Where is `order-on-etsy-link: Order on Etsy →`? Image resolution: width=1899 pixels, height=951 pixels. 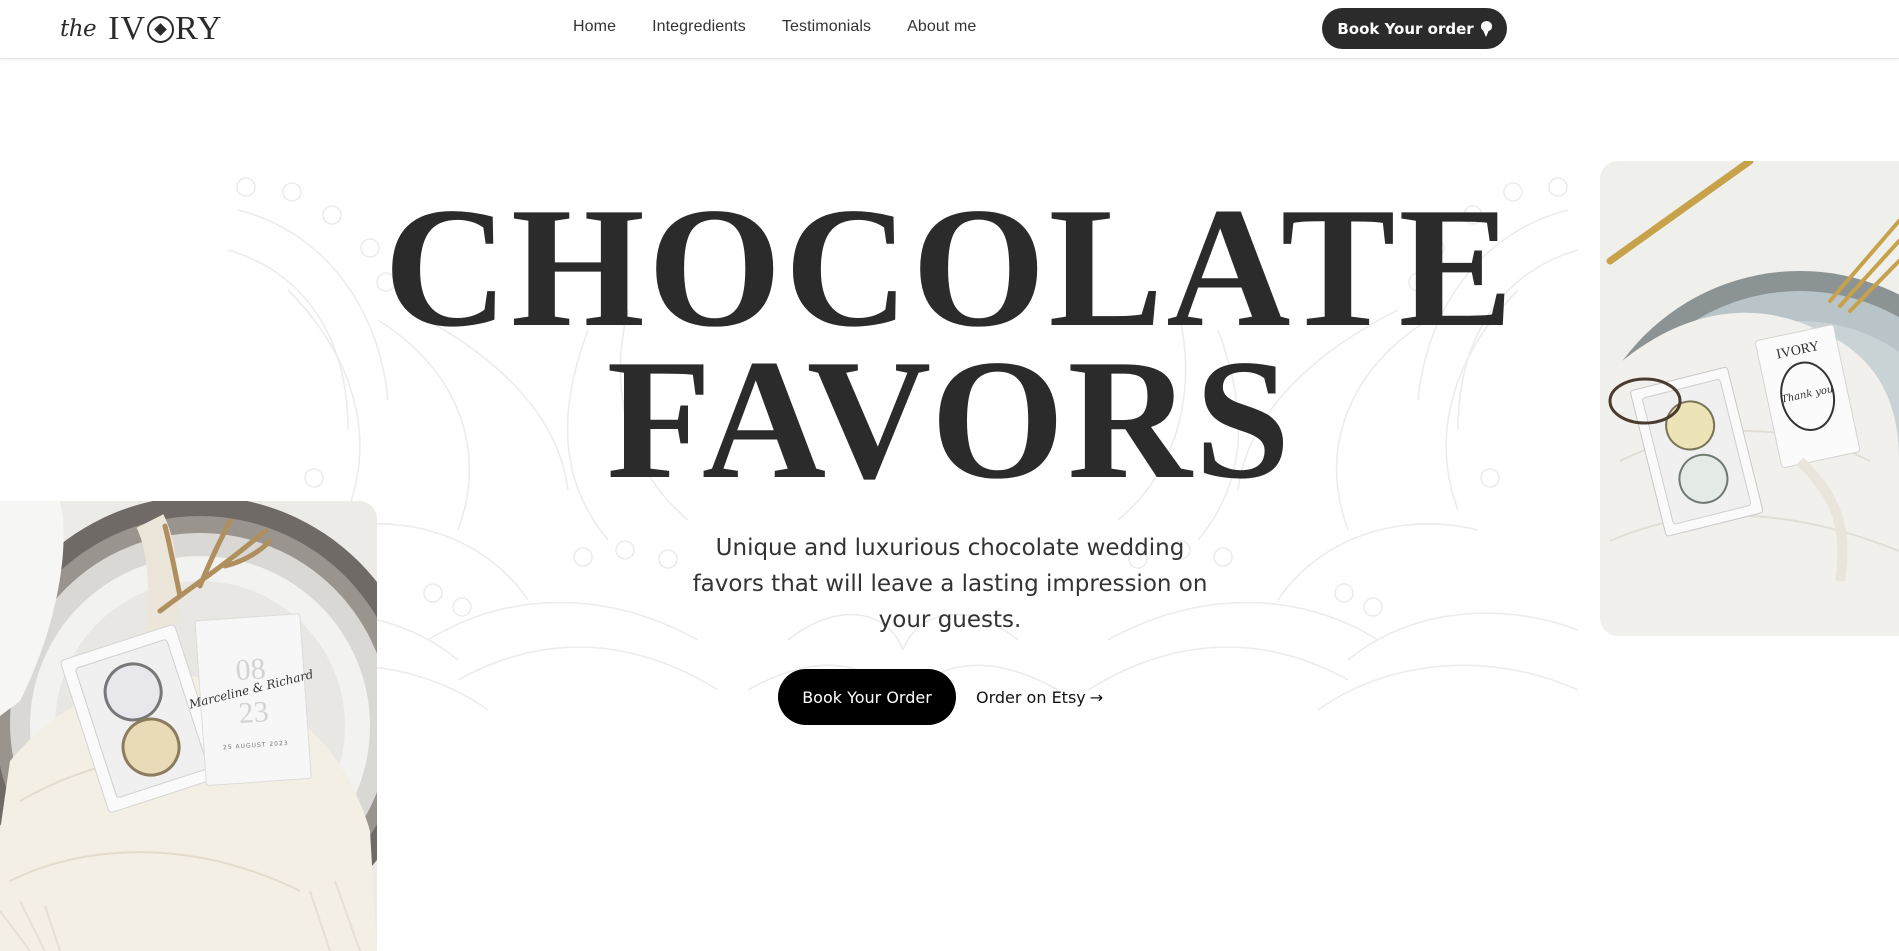 order-on-etsy-link: Order on Etsy → is located at coordinates (1039, 697).